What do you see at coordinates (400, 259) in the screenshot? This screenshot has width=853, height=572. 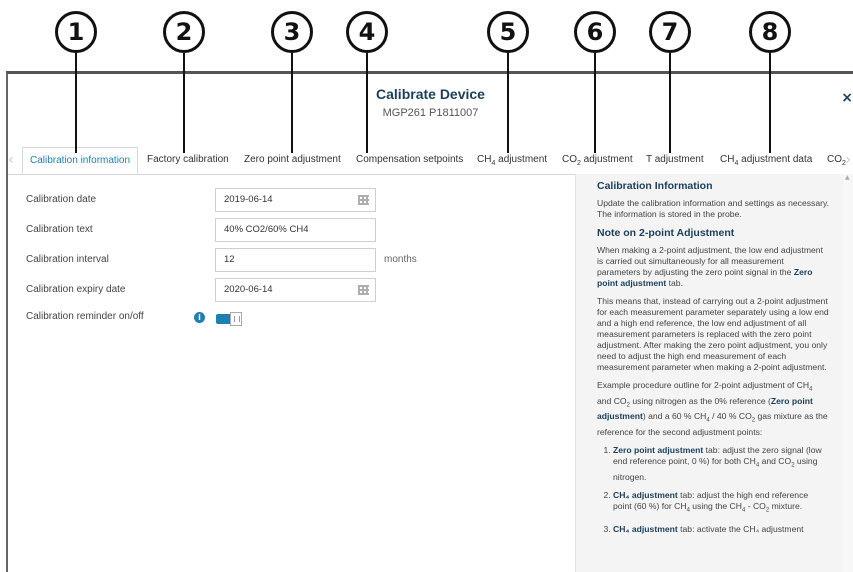 I see `interval-unit-label: months` at bounding box center [400, 259].